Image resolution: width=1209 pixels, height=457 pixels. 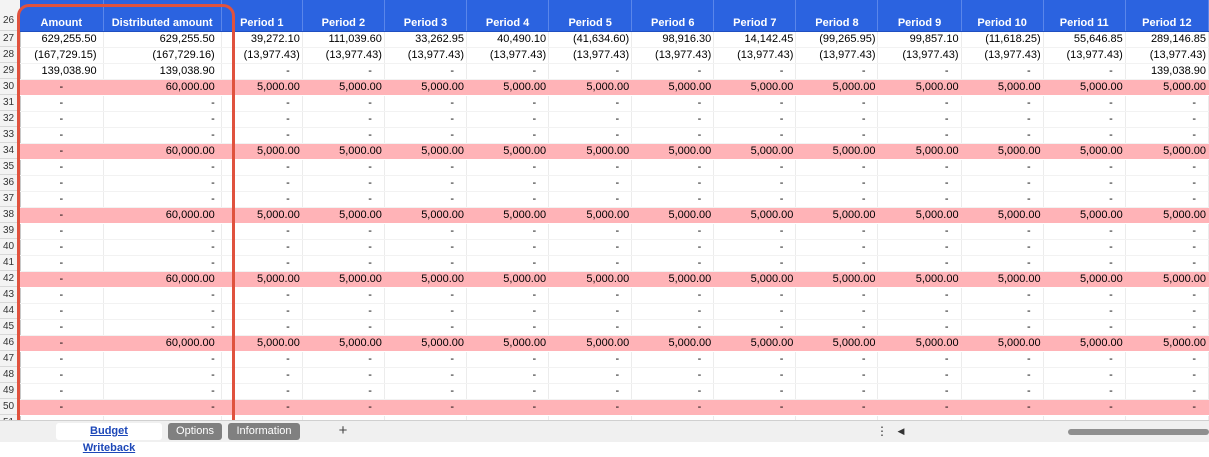 What do you see at coordinates (62, 16) in the screenshot?
I see `column-header-amount: Amount` at bounding box center [62, 16].